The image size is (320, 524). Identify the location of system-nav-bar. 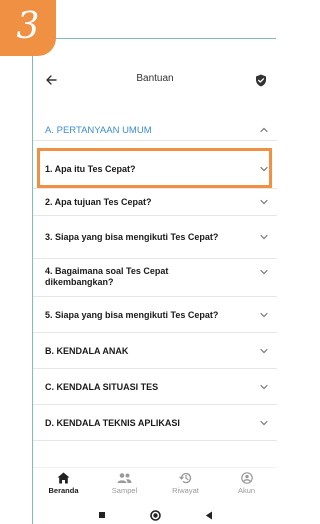
(155, 514).